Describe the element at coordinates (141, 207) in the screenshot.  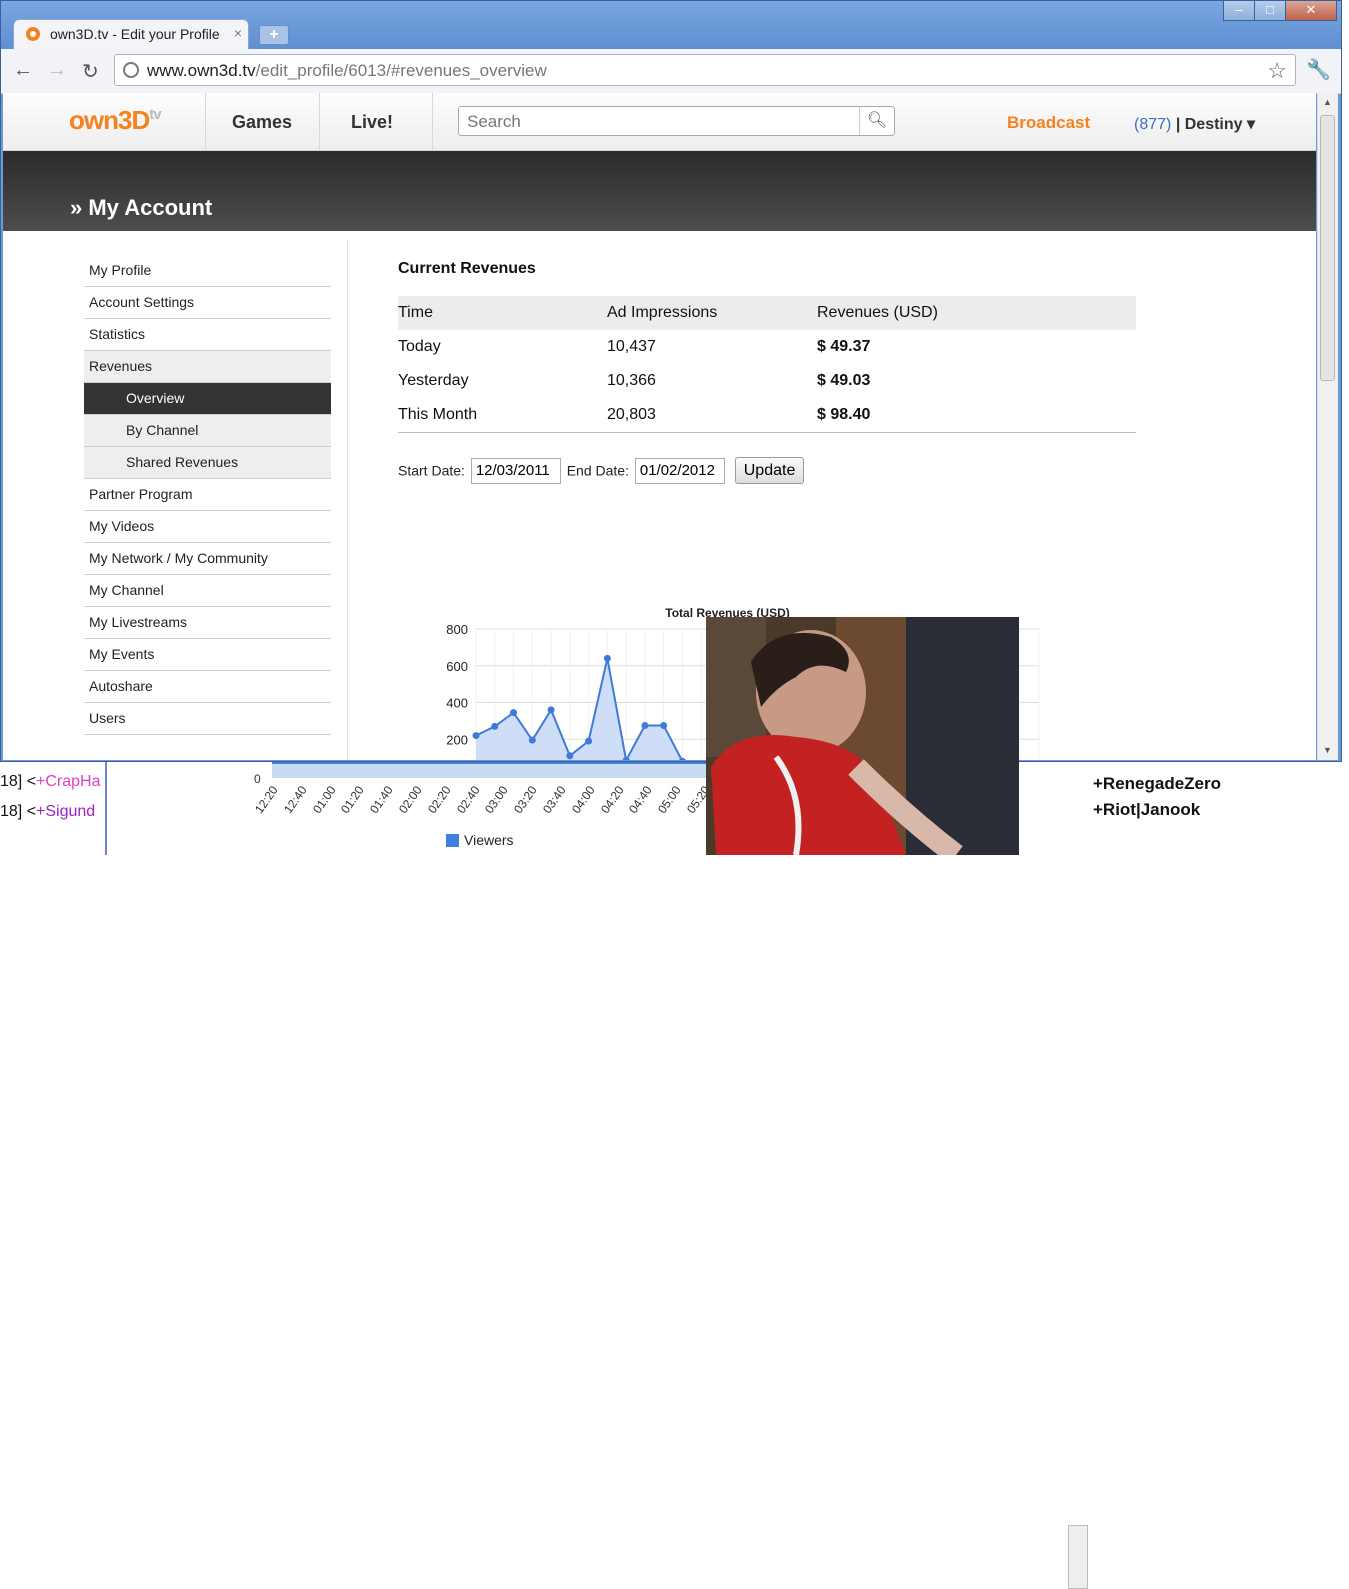
I see `page-title: » My Account` at that location.